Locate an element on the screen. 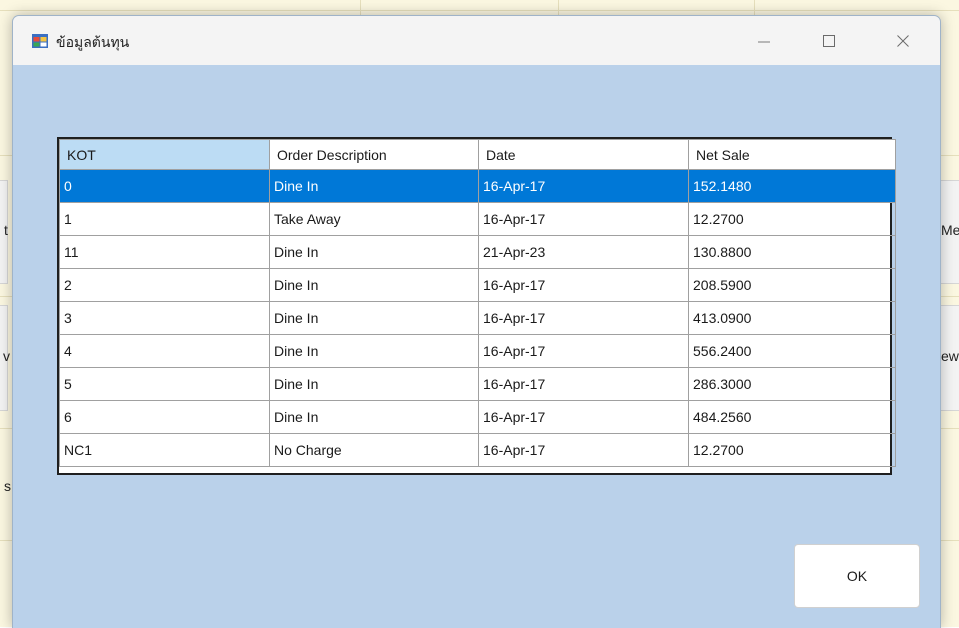  cell-order-description: No Charge is located at coordinates (374, 450).